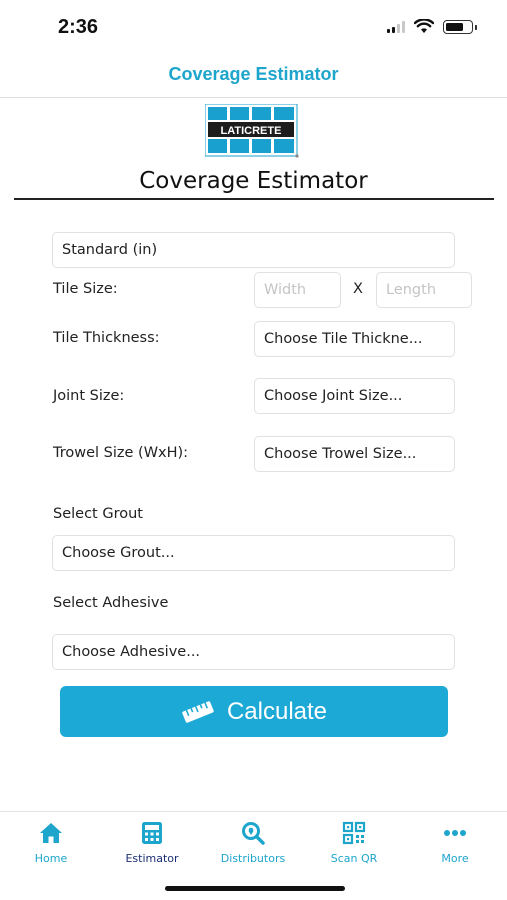 Image resolution: width=507 pixels, height=900 pixels. I want to click on tab-distributors: Distributors, so click(253, 842).